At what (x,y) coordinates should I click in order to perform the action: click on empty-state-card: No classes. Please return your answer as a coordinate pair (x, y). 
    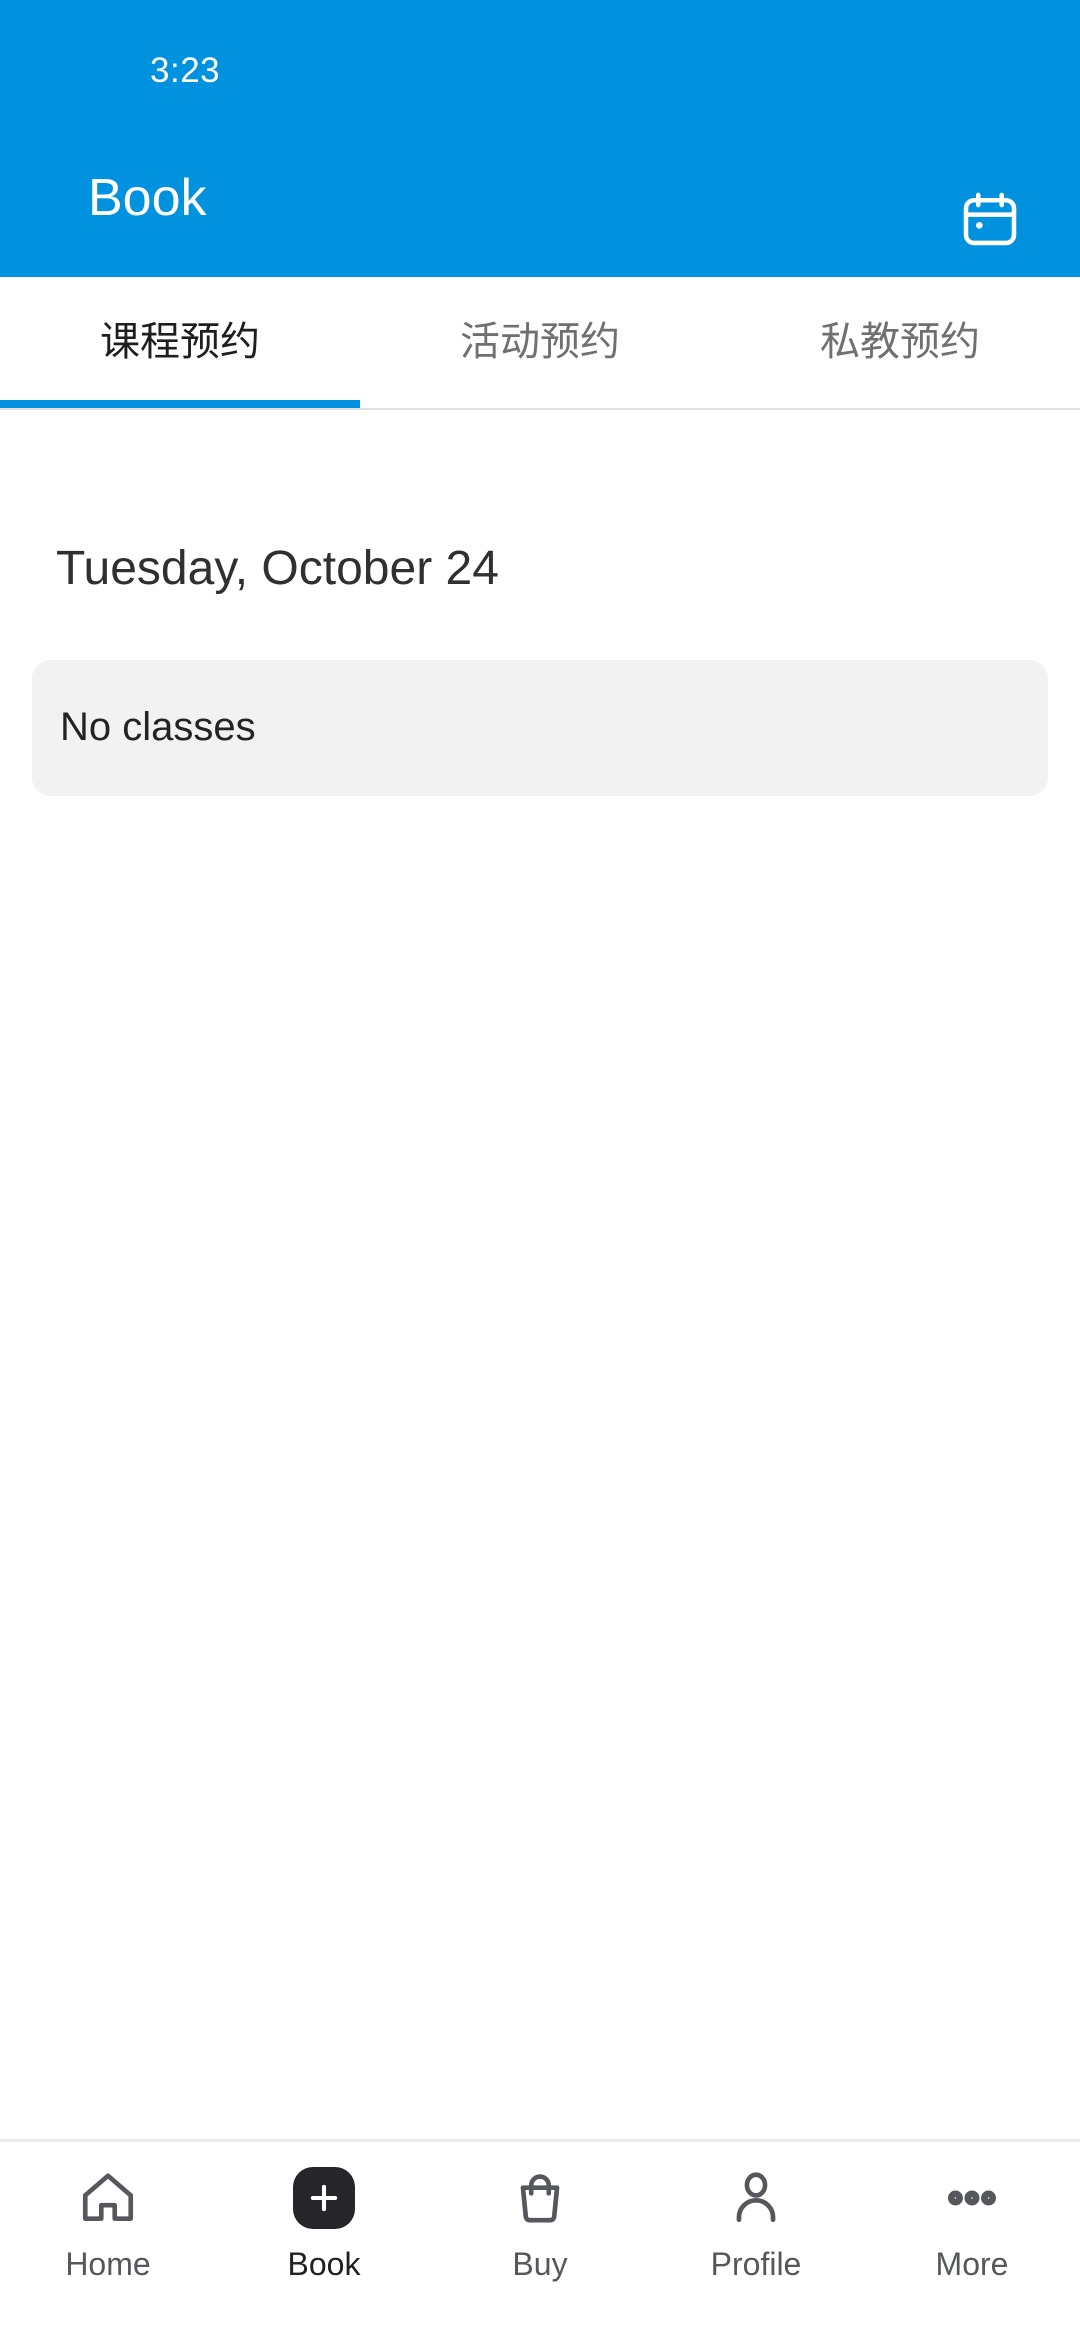
    Looking at the image, I should click on (540, 728).